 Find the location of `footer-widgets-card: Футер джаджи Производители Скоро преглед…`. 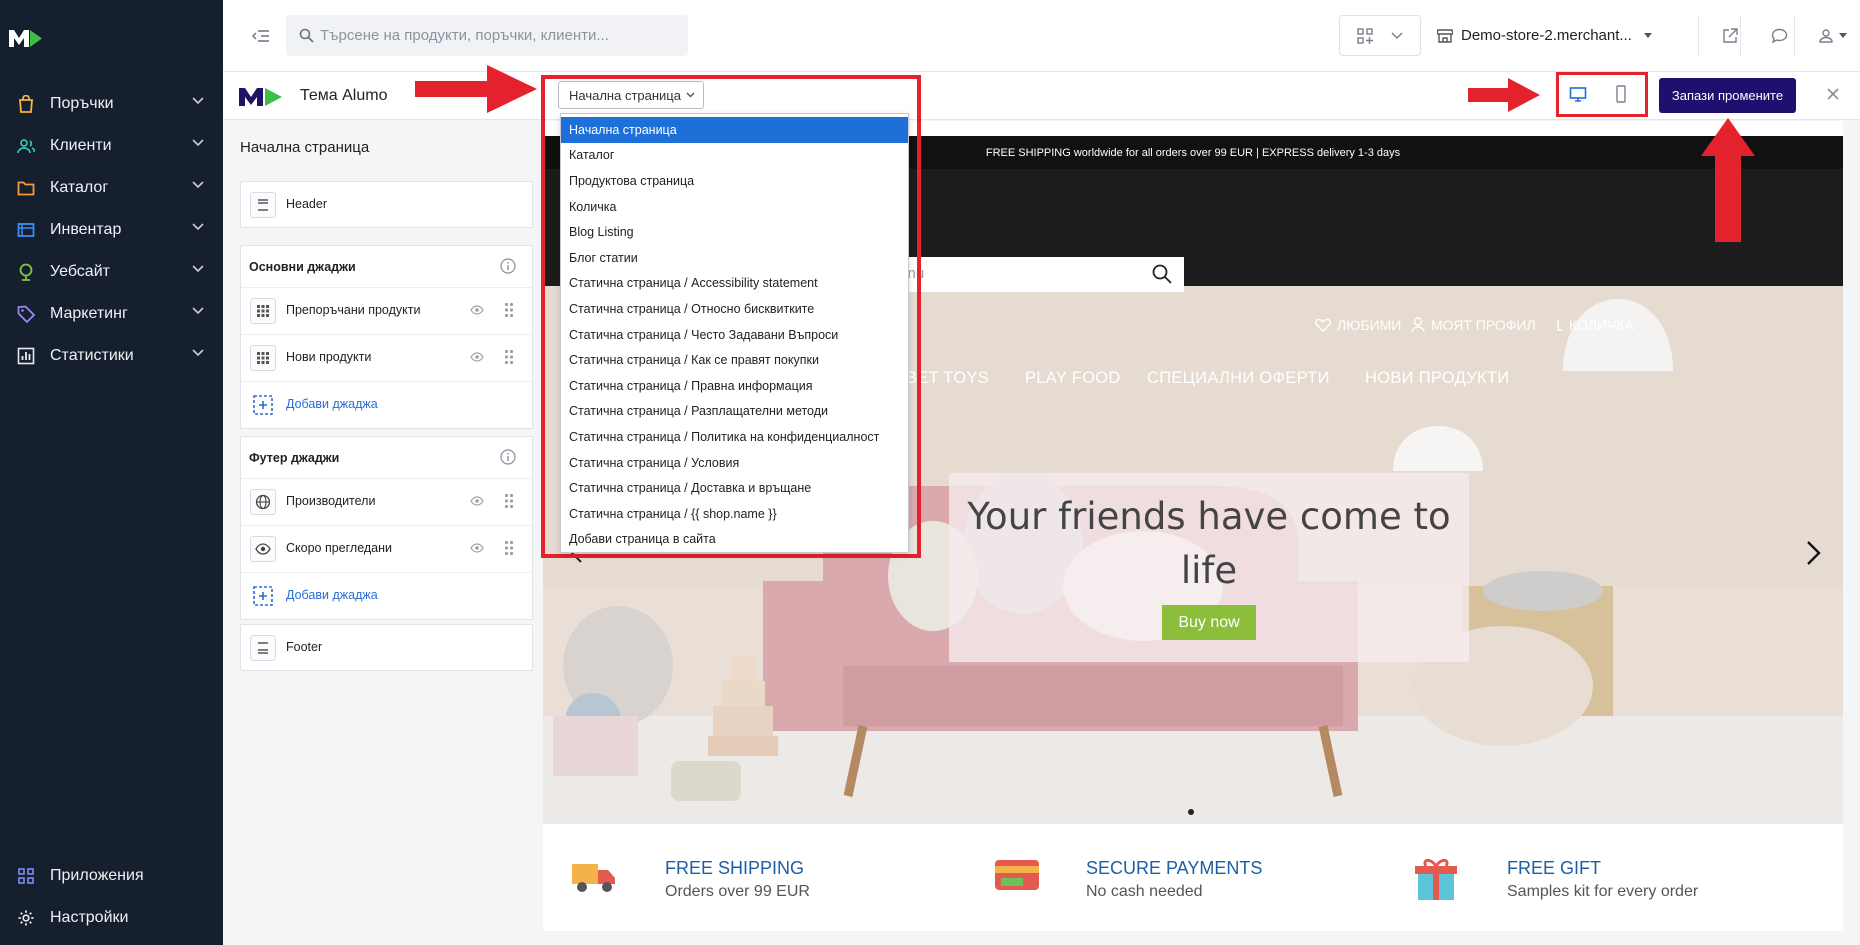

footer-widgets-card: Футер джаджи Производители Скоро преглед… is located at coordinates (386, 528).